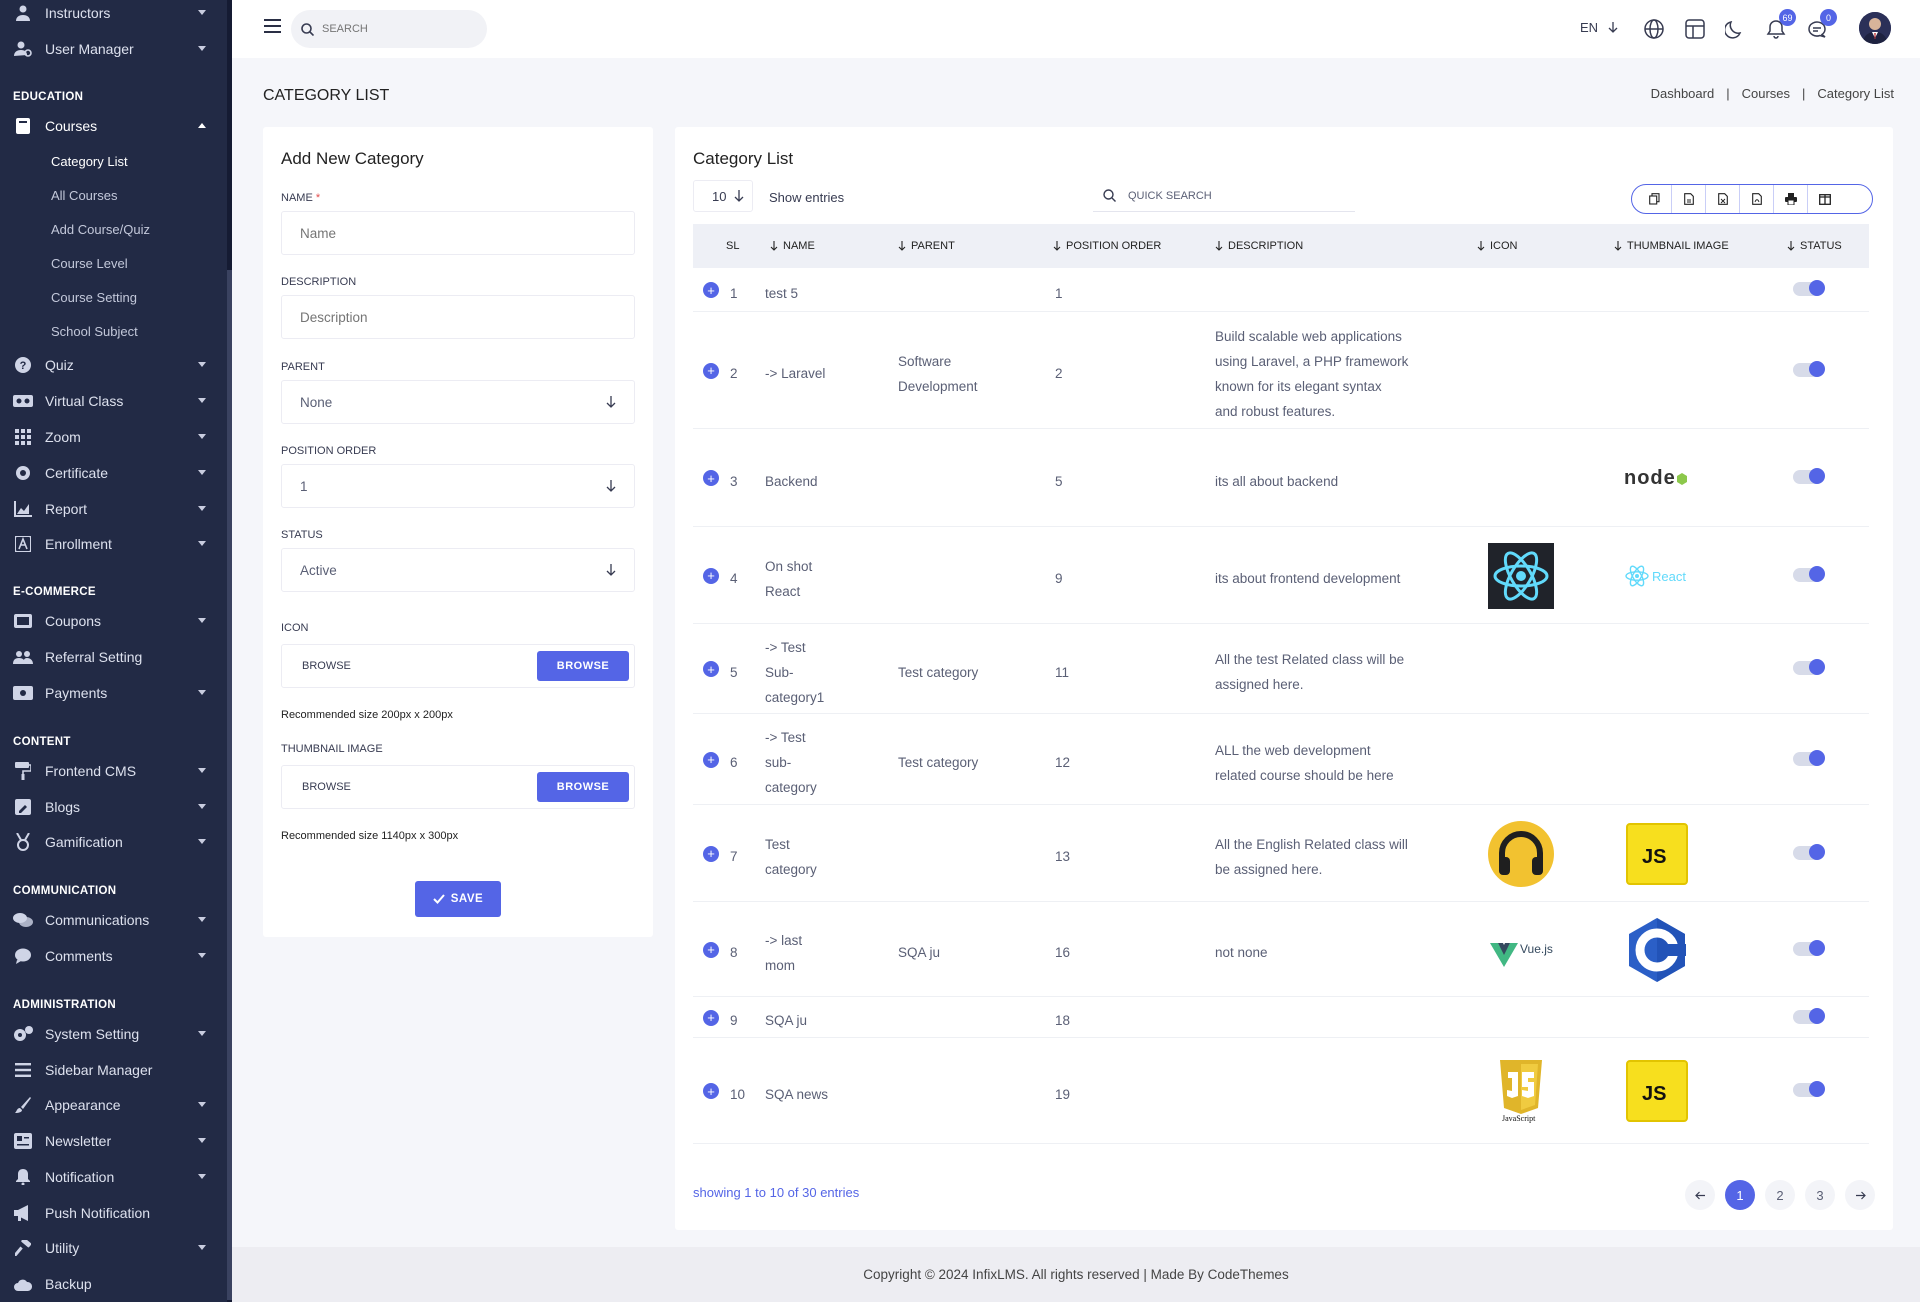  I want to click on next-page-button, so click(1860, 1195).